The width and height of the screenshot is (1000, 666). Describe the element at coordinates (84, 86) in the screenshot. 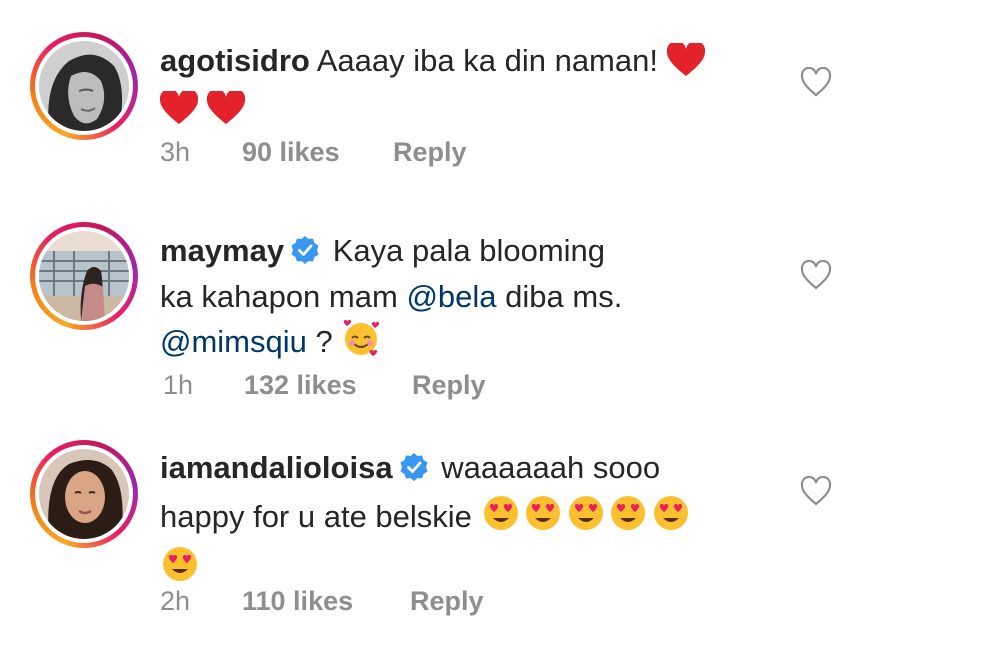

I see `avatar-agotisidro` at that location.